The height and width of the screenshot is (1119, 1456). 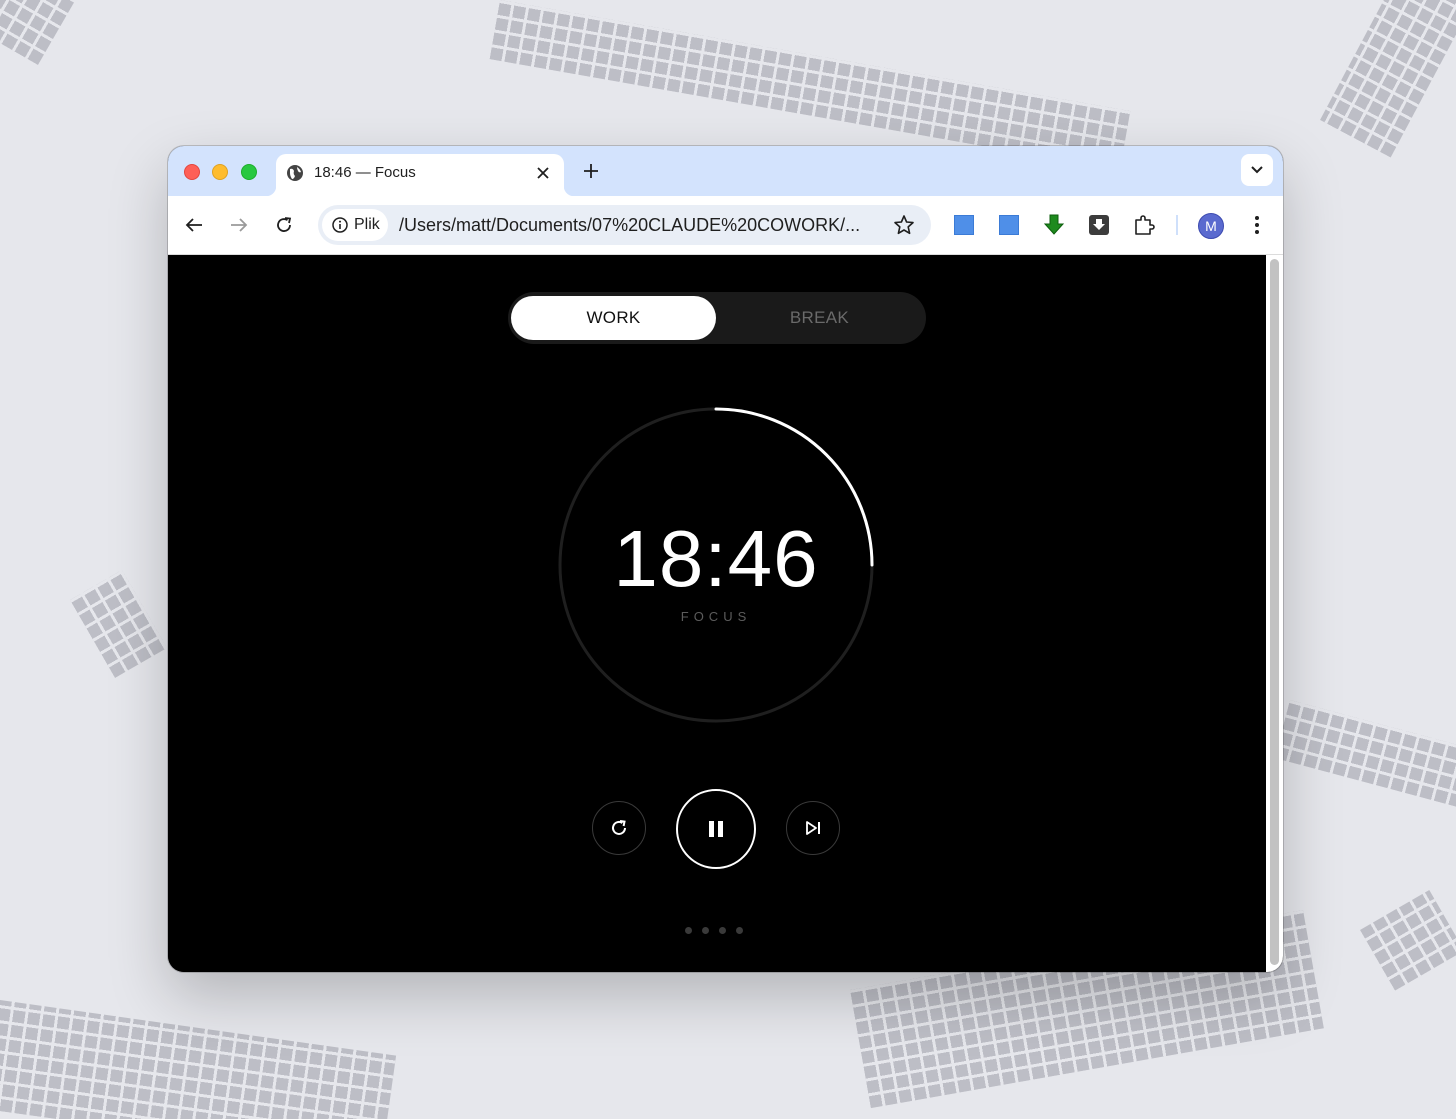 I want to click on browser-menu-button, so click(x=1257, y=225).